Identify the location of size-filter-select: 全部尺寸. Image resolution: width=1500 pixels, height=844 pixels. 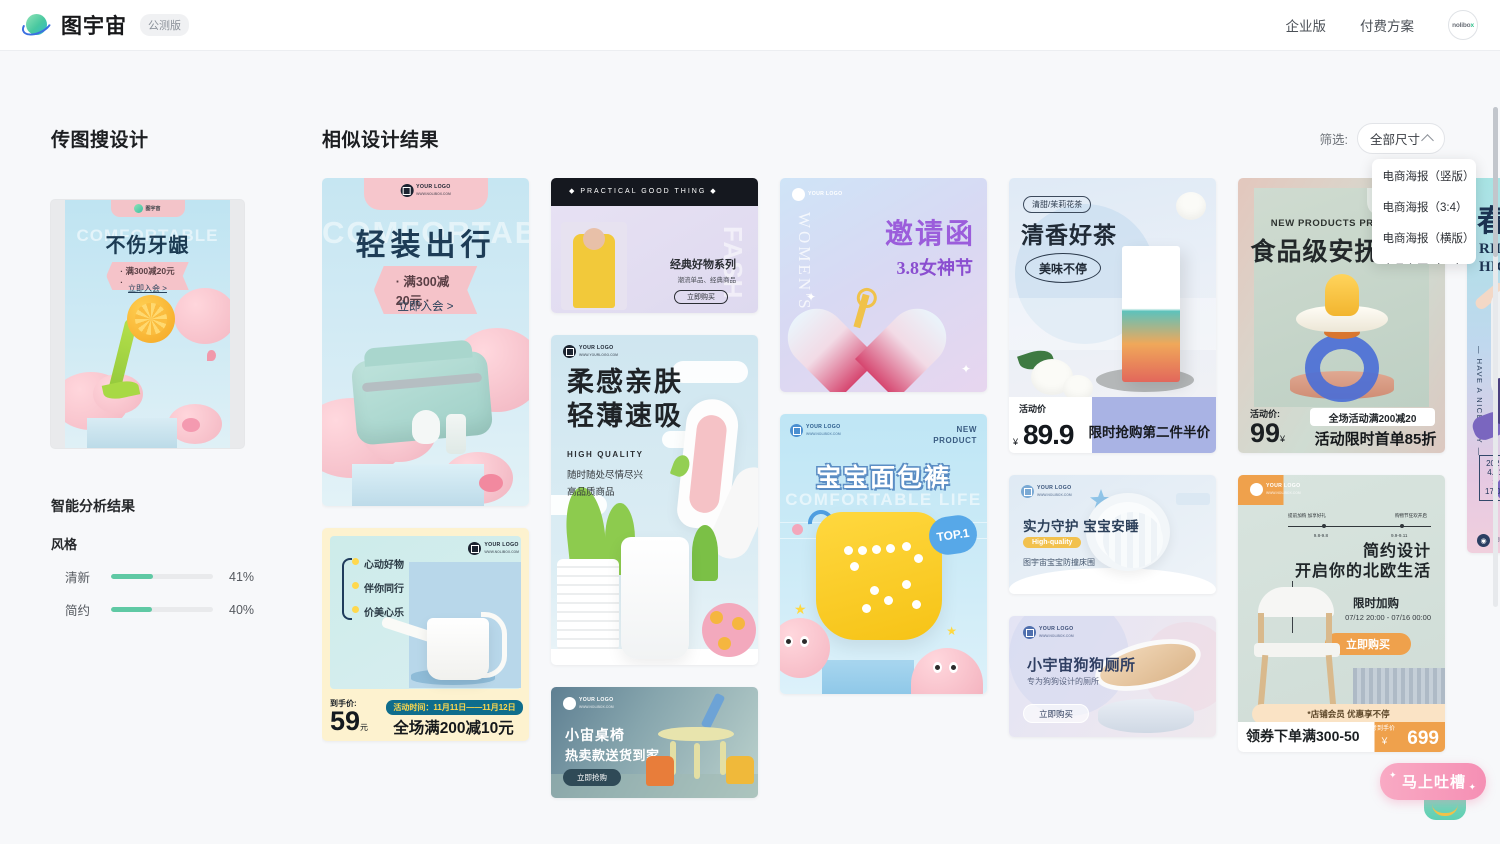
(1401, 138).